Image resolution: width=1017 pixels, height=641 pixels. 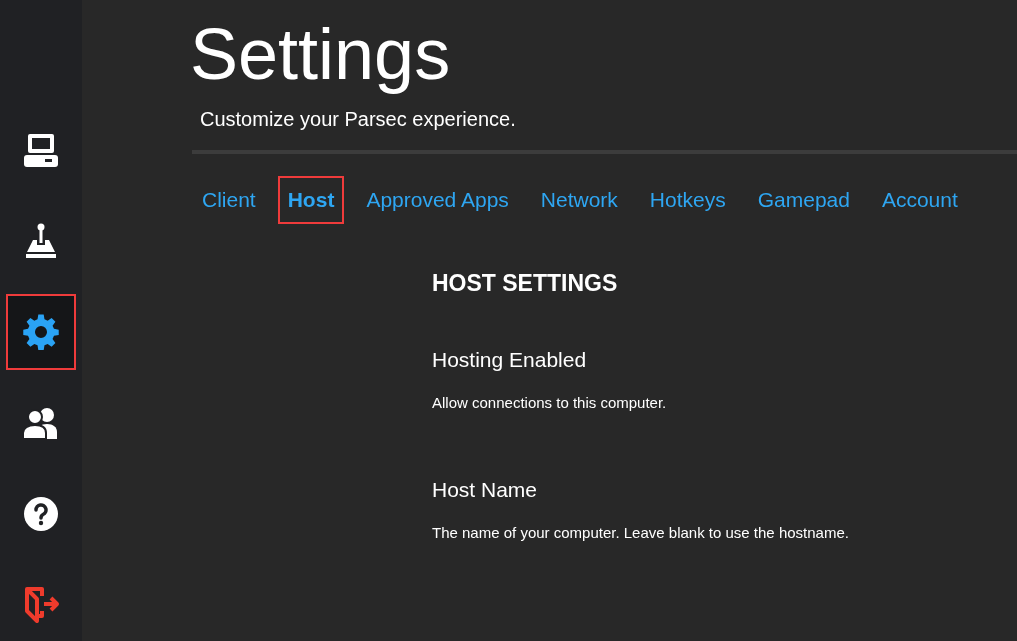 I want to click on setting-label: Host Name, so click(x=485, y=490).